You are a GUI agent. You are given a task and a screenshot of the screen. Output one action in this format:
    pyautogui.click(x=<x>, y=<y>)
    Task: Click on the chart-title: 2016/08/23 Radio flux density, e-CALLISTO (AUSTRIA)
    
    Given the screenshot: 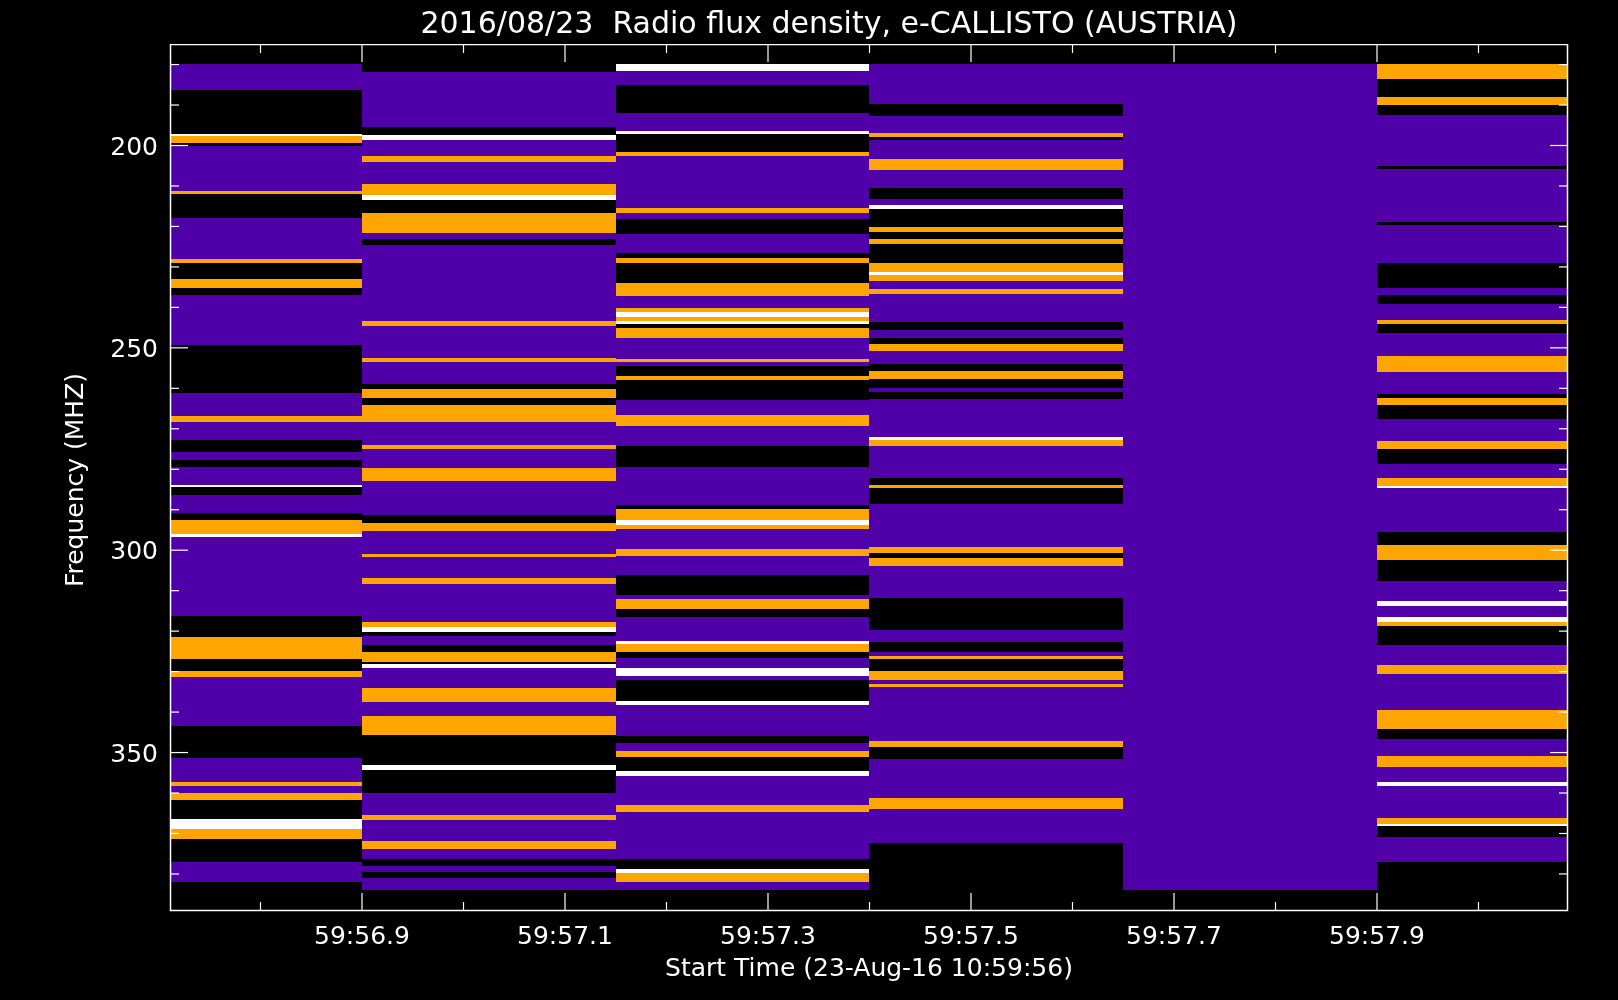 What is the action you would take?
    pyautogui.click(x=828, y=22)
    